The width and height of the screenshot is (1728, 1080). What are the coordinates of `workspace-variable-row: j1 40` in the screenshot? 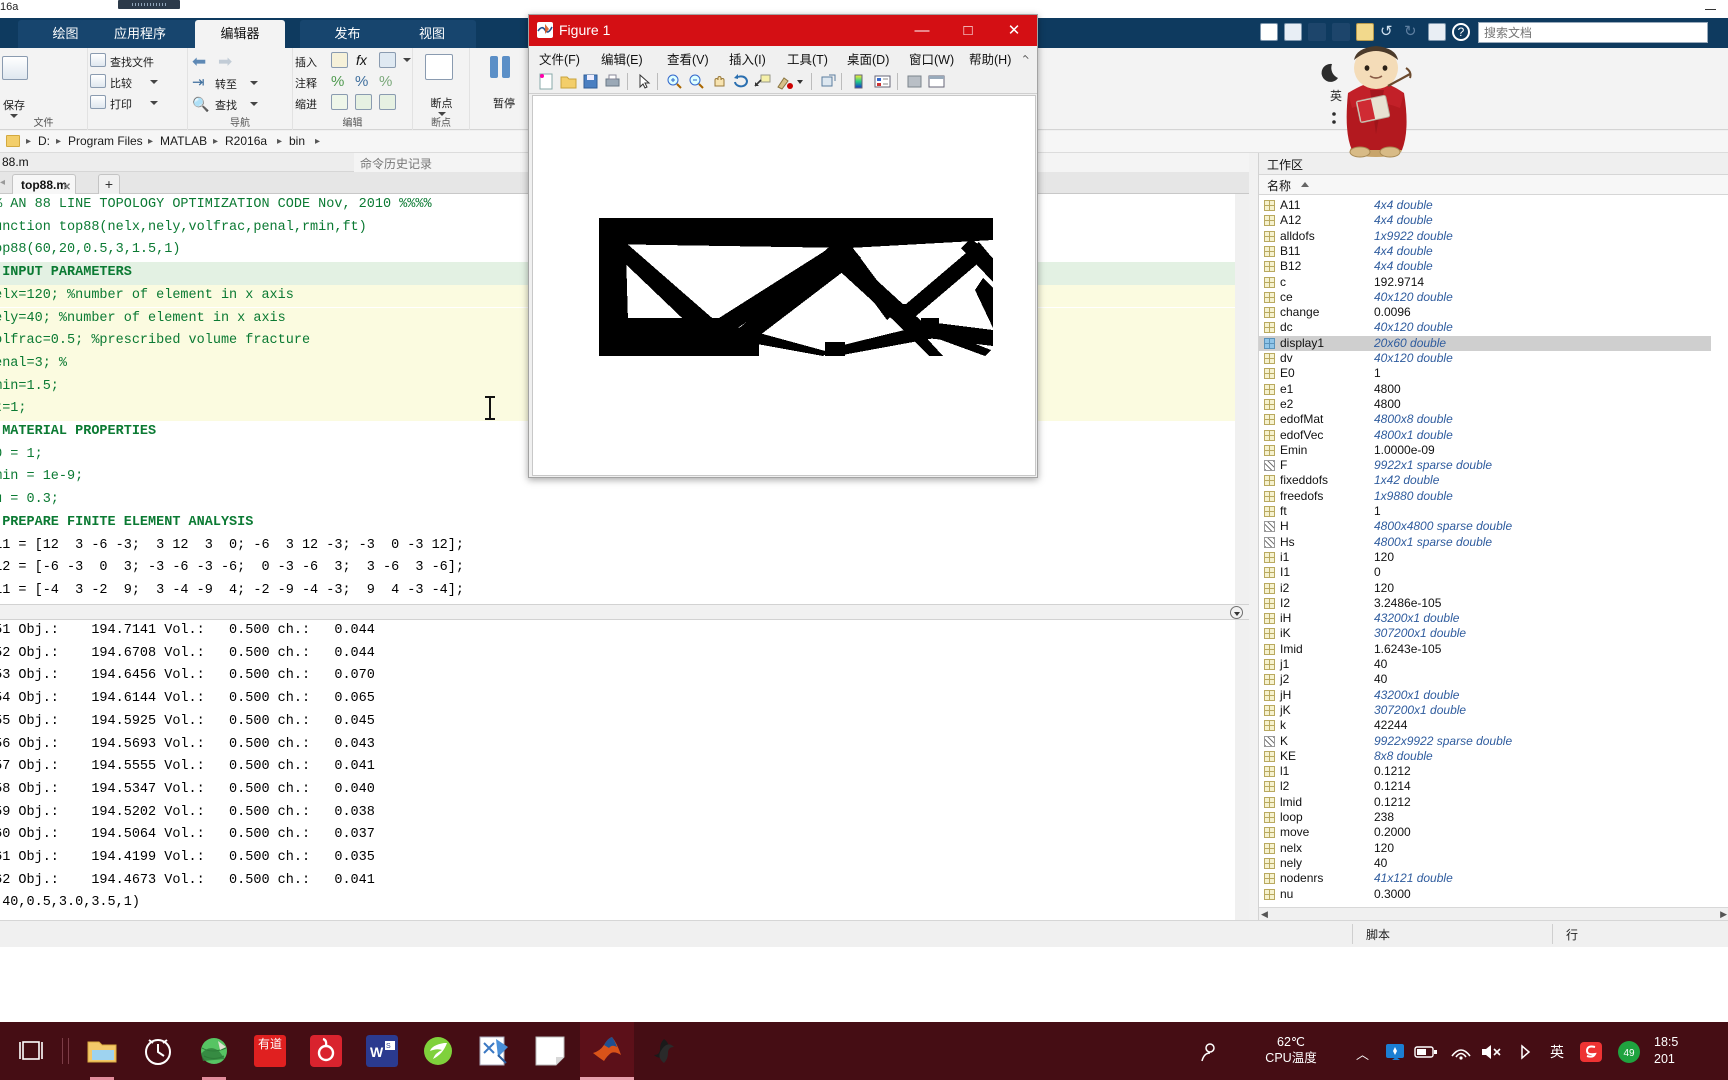 It's located at (1485, 664).